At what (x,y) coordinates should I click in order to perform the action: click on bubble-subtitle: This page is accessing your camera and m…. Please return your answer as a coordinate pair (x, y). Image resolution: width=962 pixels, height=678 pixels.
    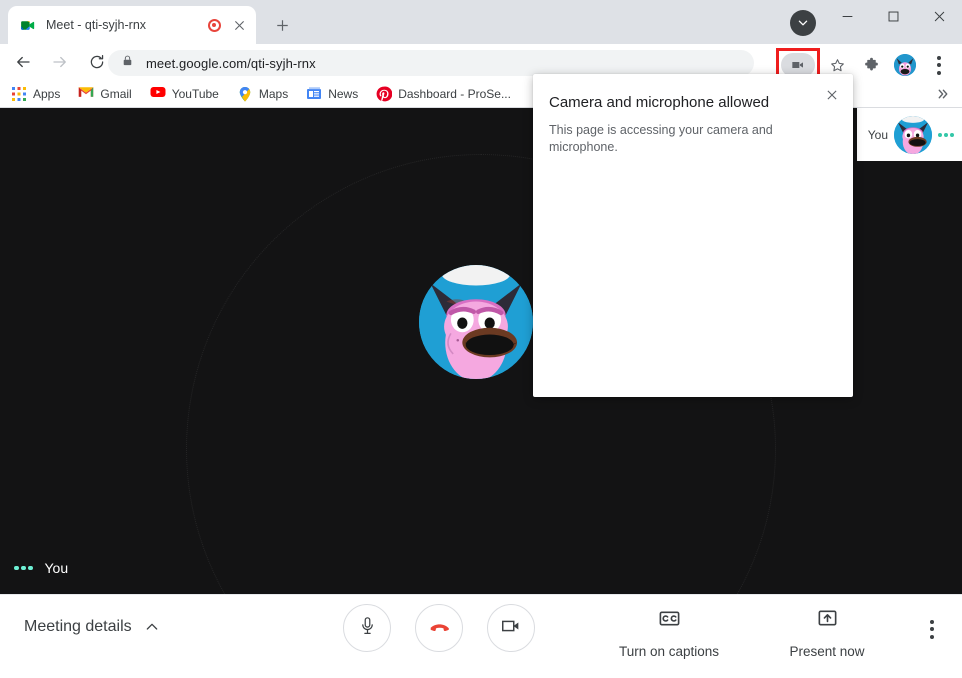
    Looking at the image, I should click on (661, 138).